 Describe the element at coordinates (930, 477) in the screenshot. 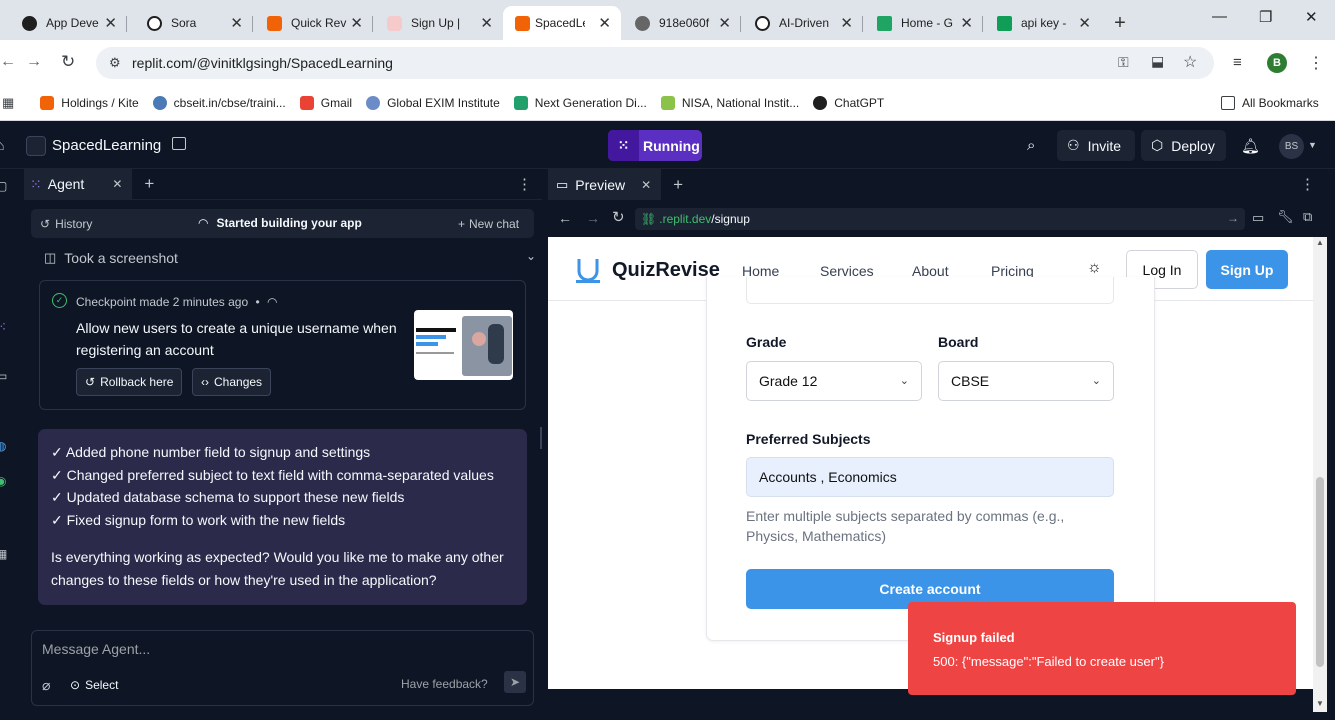

I see `subjects-input: Accounts , Economics` at that location.